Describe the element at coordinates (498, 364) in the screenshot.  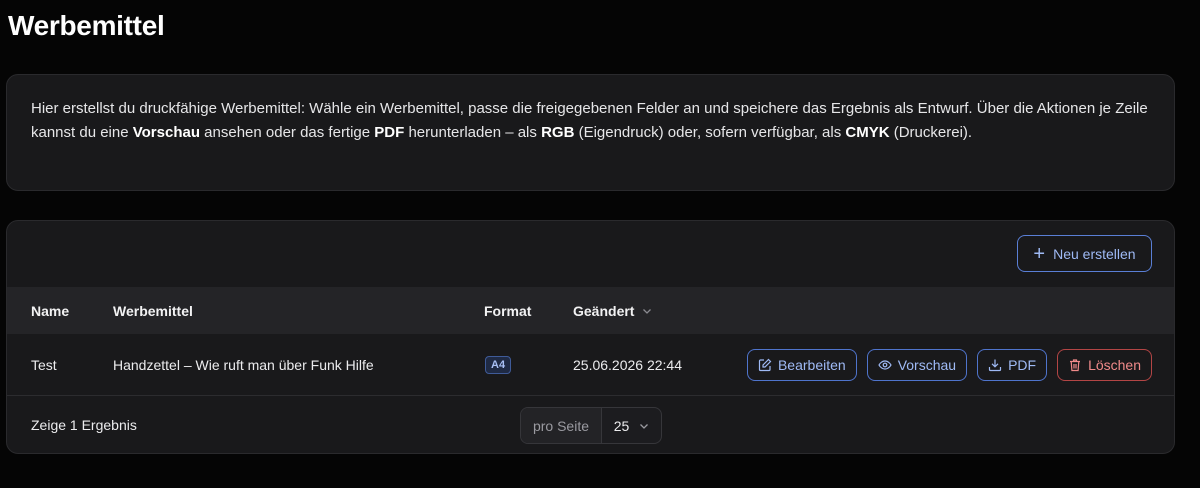
I see `format-badge: A4` at that location.